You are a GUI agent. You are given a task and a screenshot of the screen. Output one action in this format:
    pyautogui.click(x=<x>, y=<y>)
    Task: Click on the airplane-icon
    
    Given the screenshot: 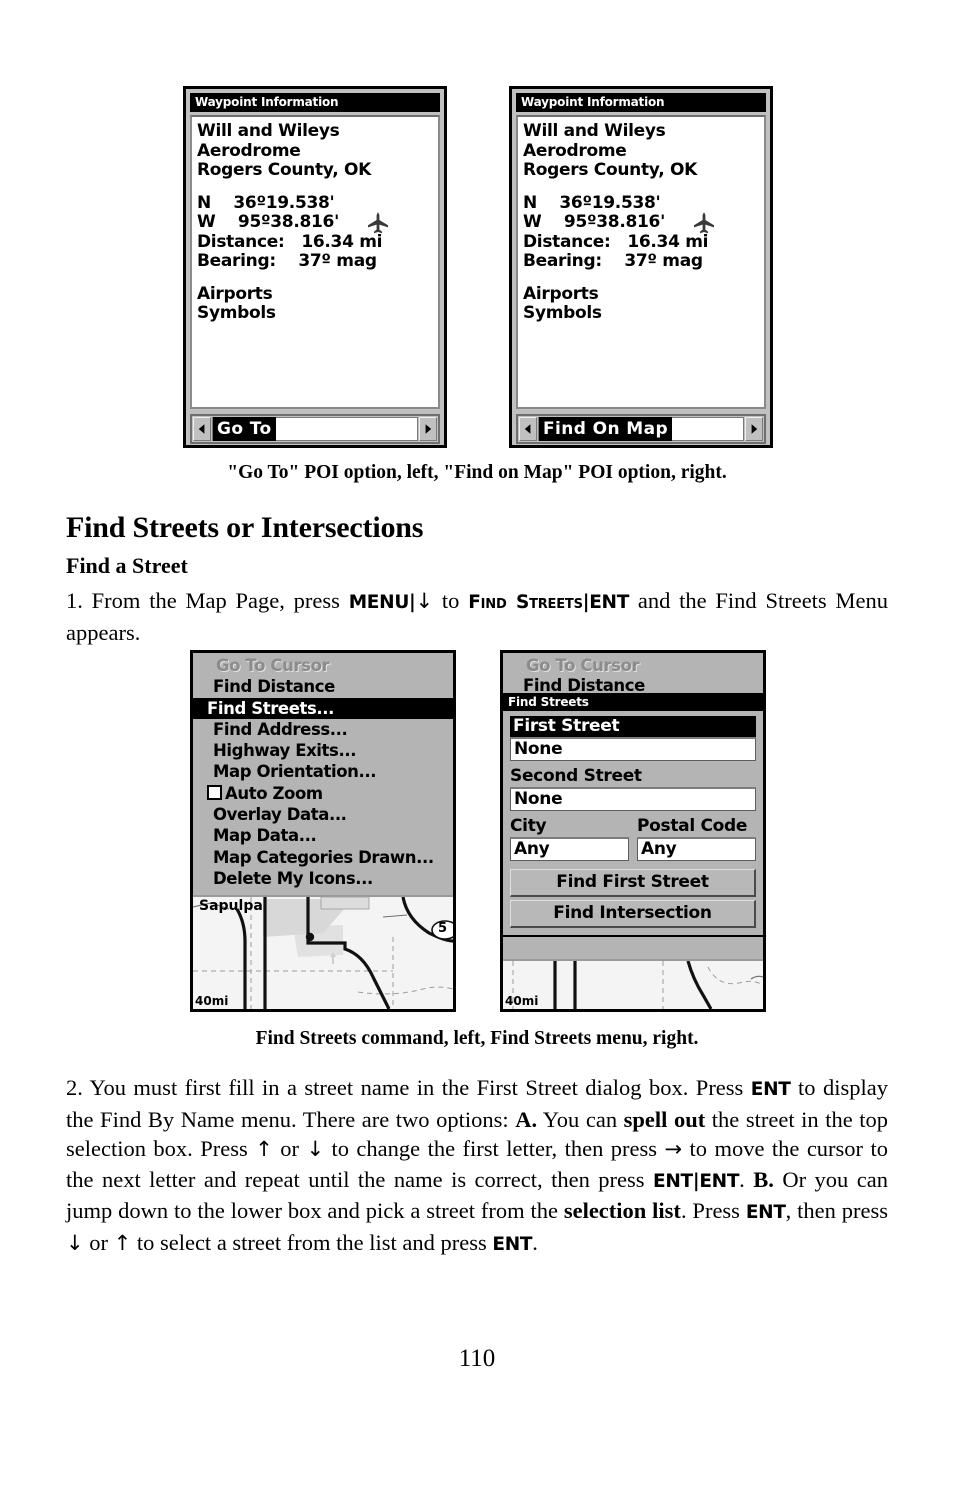 What is the action you would take?
    pyautogui.click(x=378, y=223)
    